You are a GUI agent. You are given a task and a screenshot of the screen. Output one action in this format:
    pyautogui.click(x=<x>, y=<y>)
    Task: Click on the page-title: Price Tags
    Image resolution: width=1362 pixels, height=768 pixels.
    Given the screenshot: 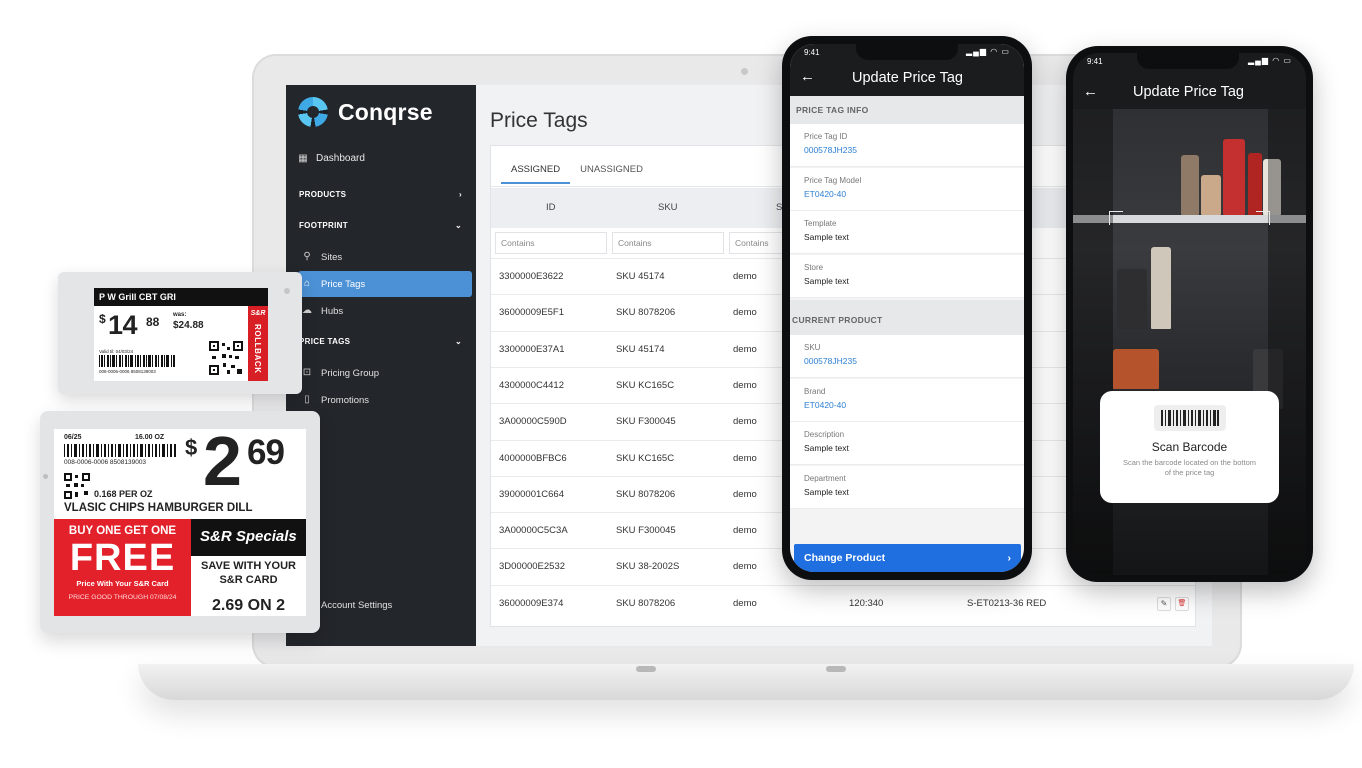 What is the action you would take?
    pyautogui.click(x=539, y=120)
    